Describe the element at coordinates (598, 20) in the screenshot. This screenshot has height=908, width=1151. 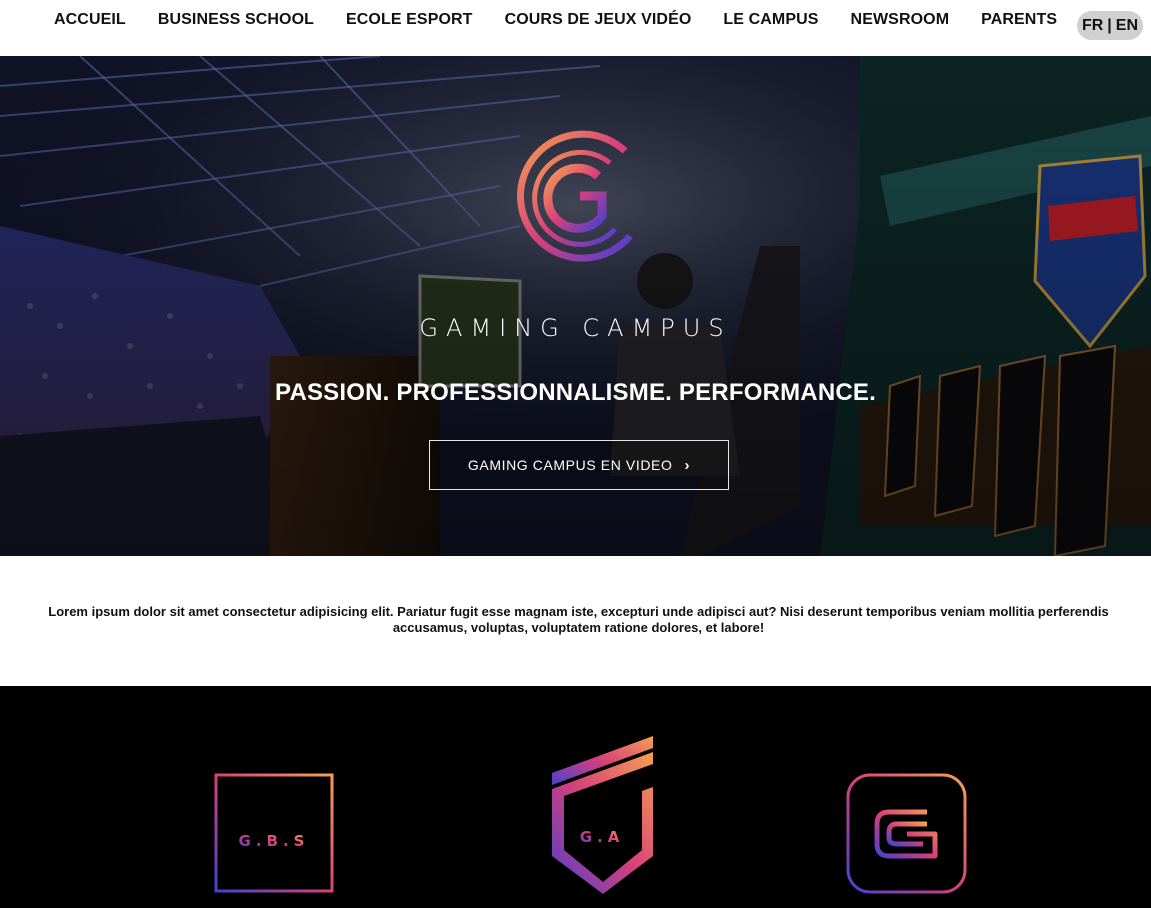
I see `nav-item-cours-jeux-video: COURS DE JEUX VIDÉO` at that location.